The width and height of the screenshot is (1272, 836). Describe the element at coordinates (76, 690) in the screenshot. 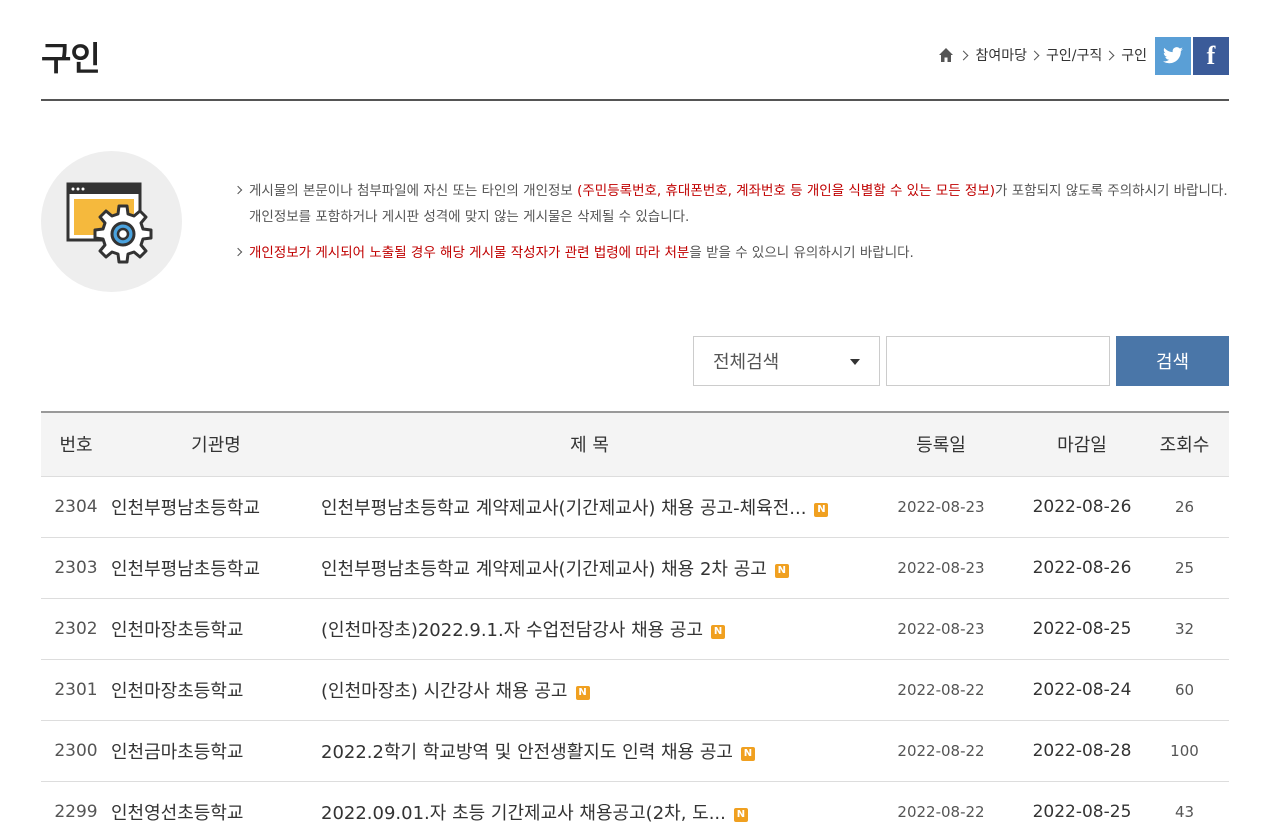

I see `row-number: 2301` at that location.